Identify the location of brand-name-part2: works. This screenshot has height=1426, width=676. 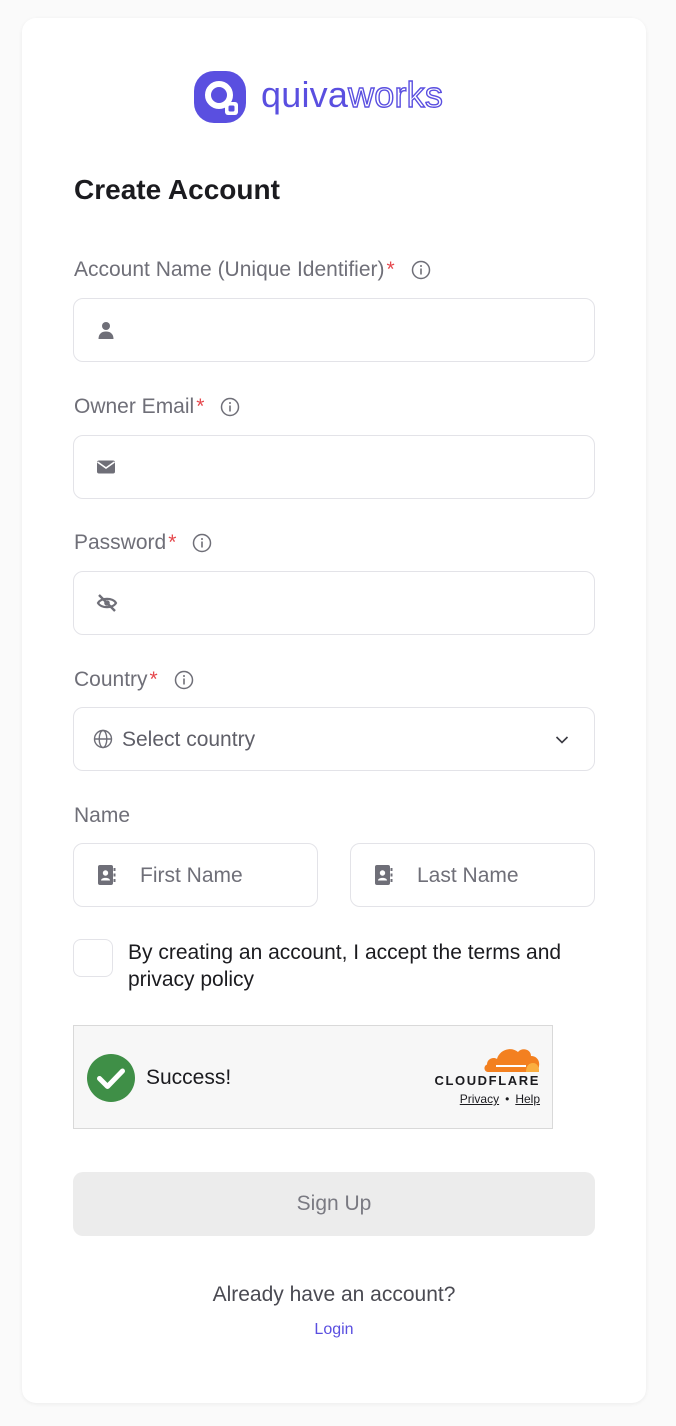
(395, 94).